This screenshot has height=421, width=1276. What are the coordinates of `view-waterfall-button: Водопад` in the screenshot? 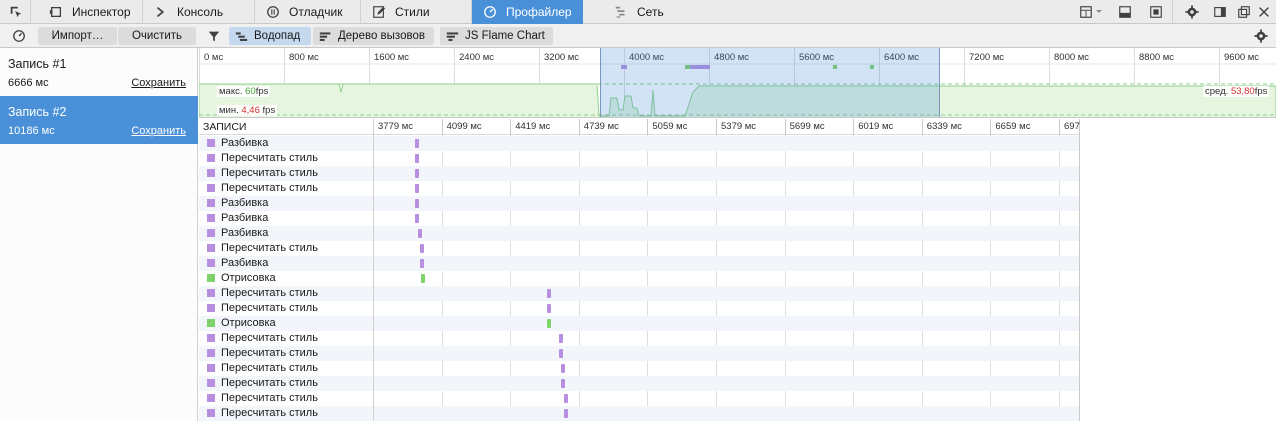 It's located at (270, 36).